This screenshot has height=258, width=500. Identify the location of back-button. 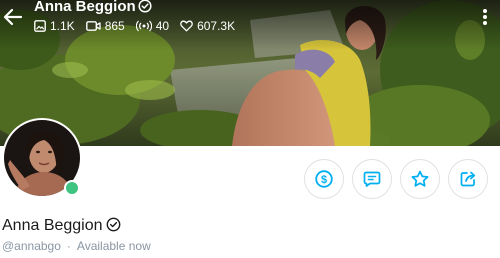
(13, 17).